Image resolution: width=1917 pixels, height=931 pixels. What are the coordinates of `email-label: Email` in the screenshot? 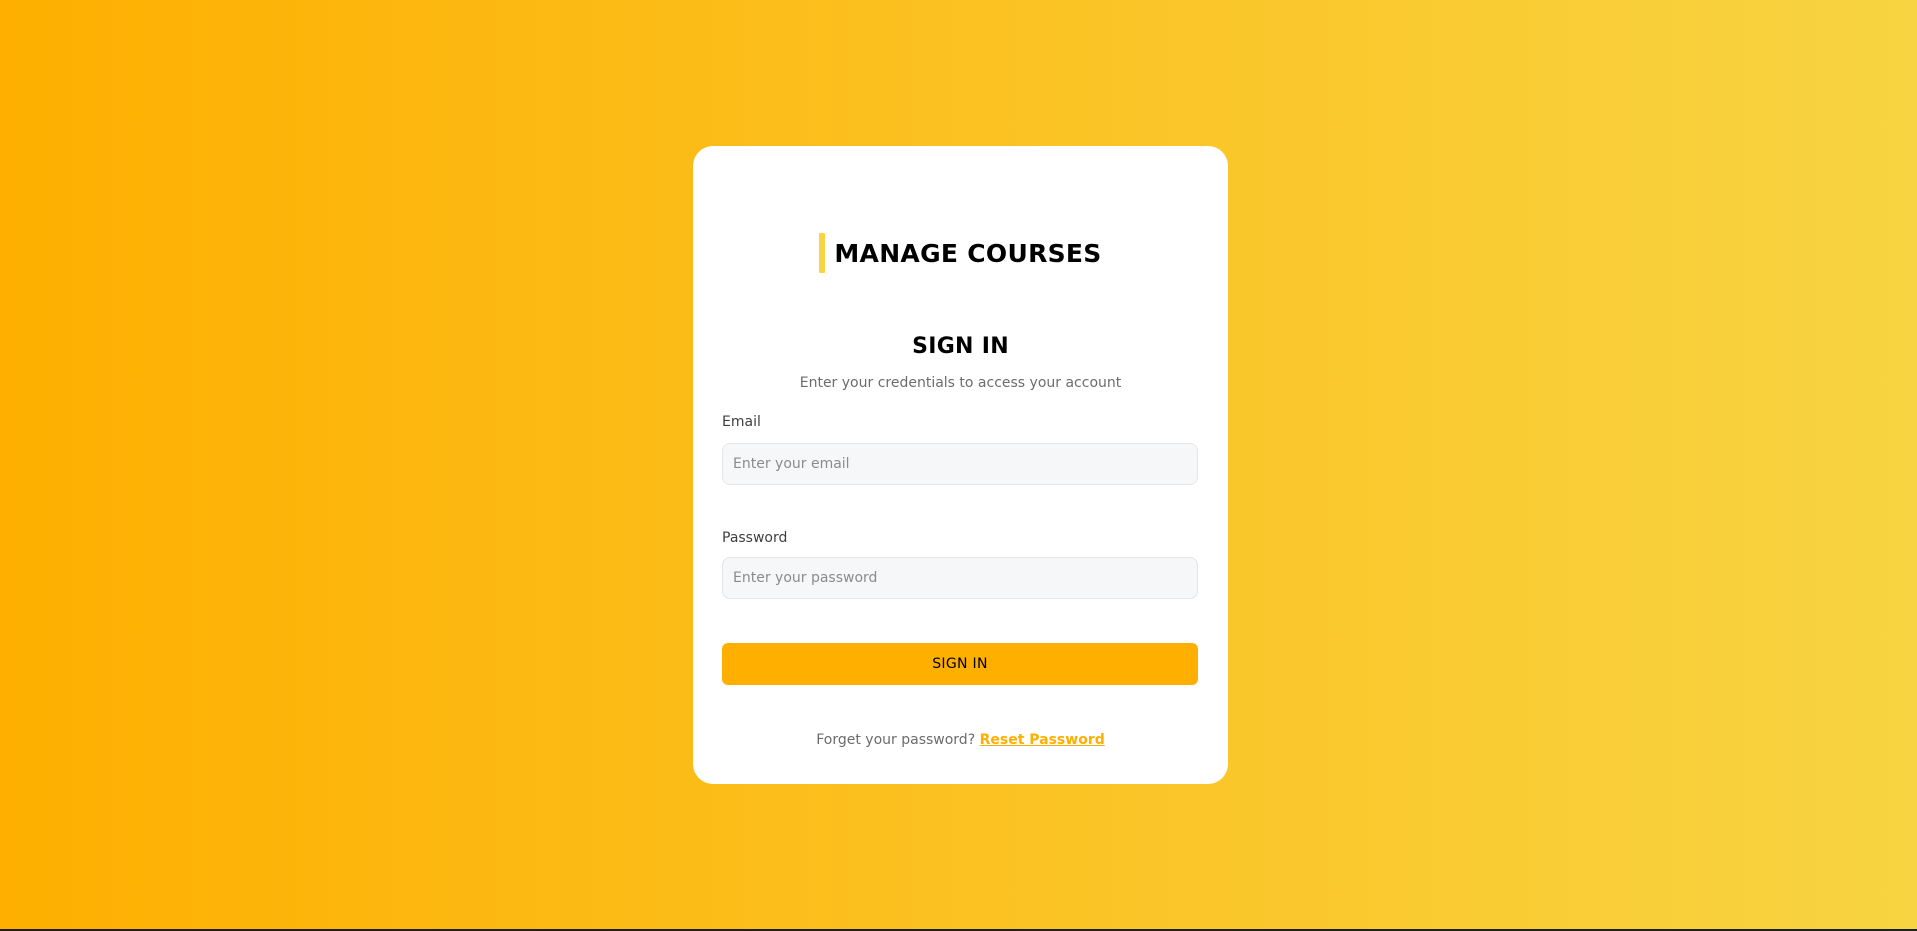 It's located at (741, 422).